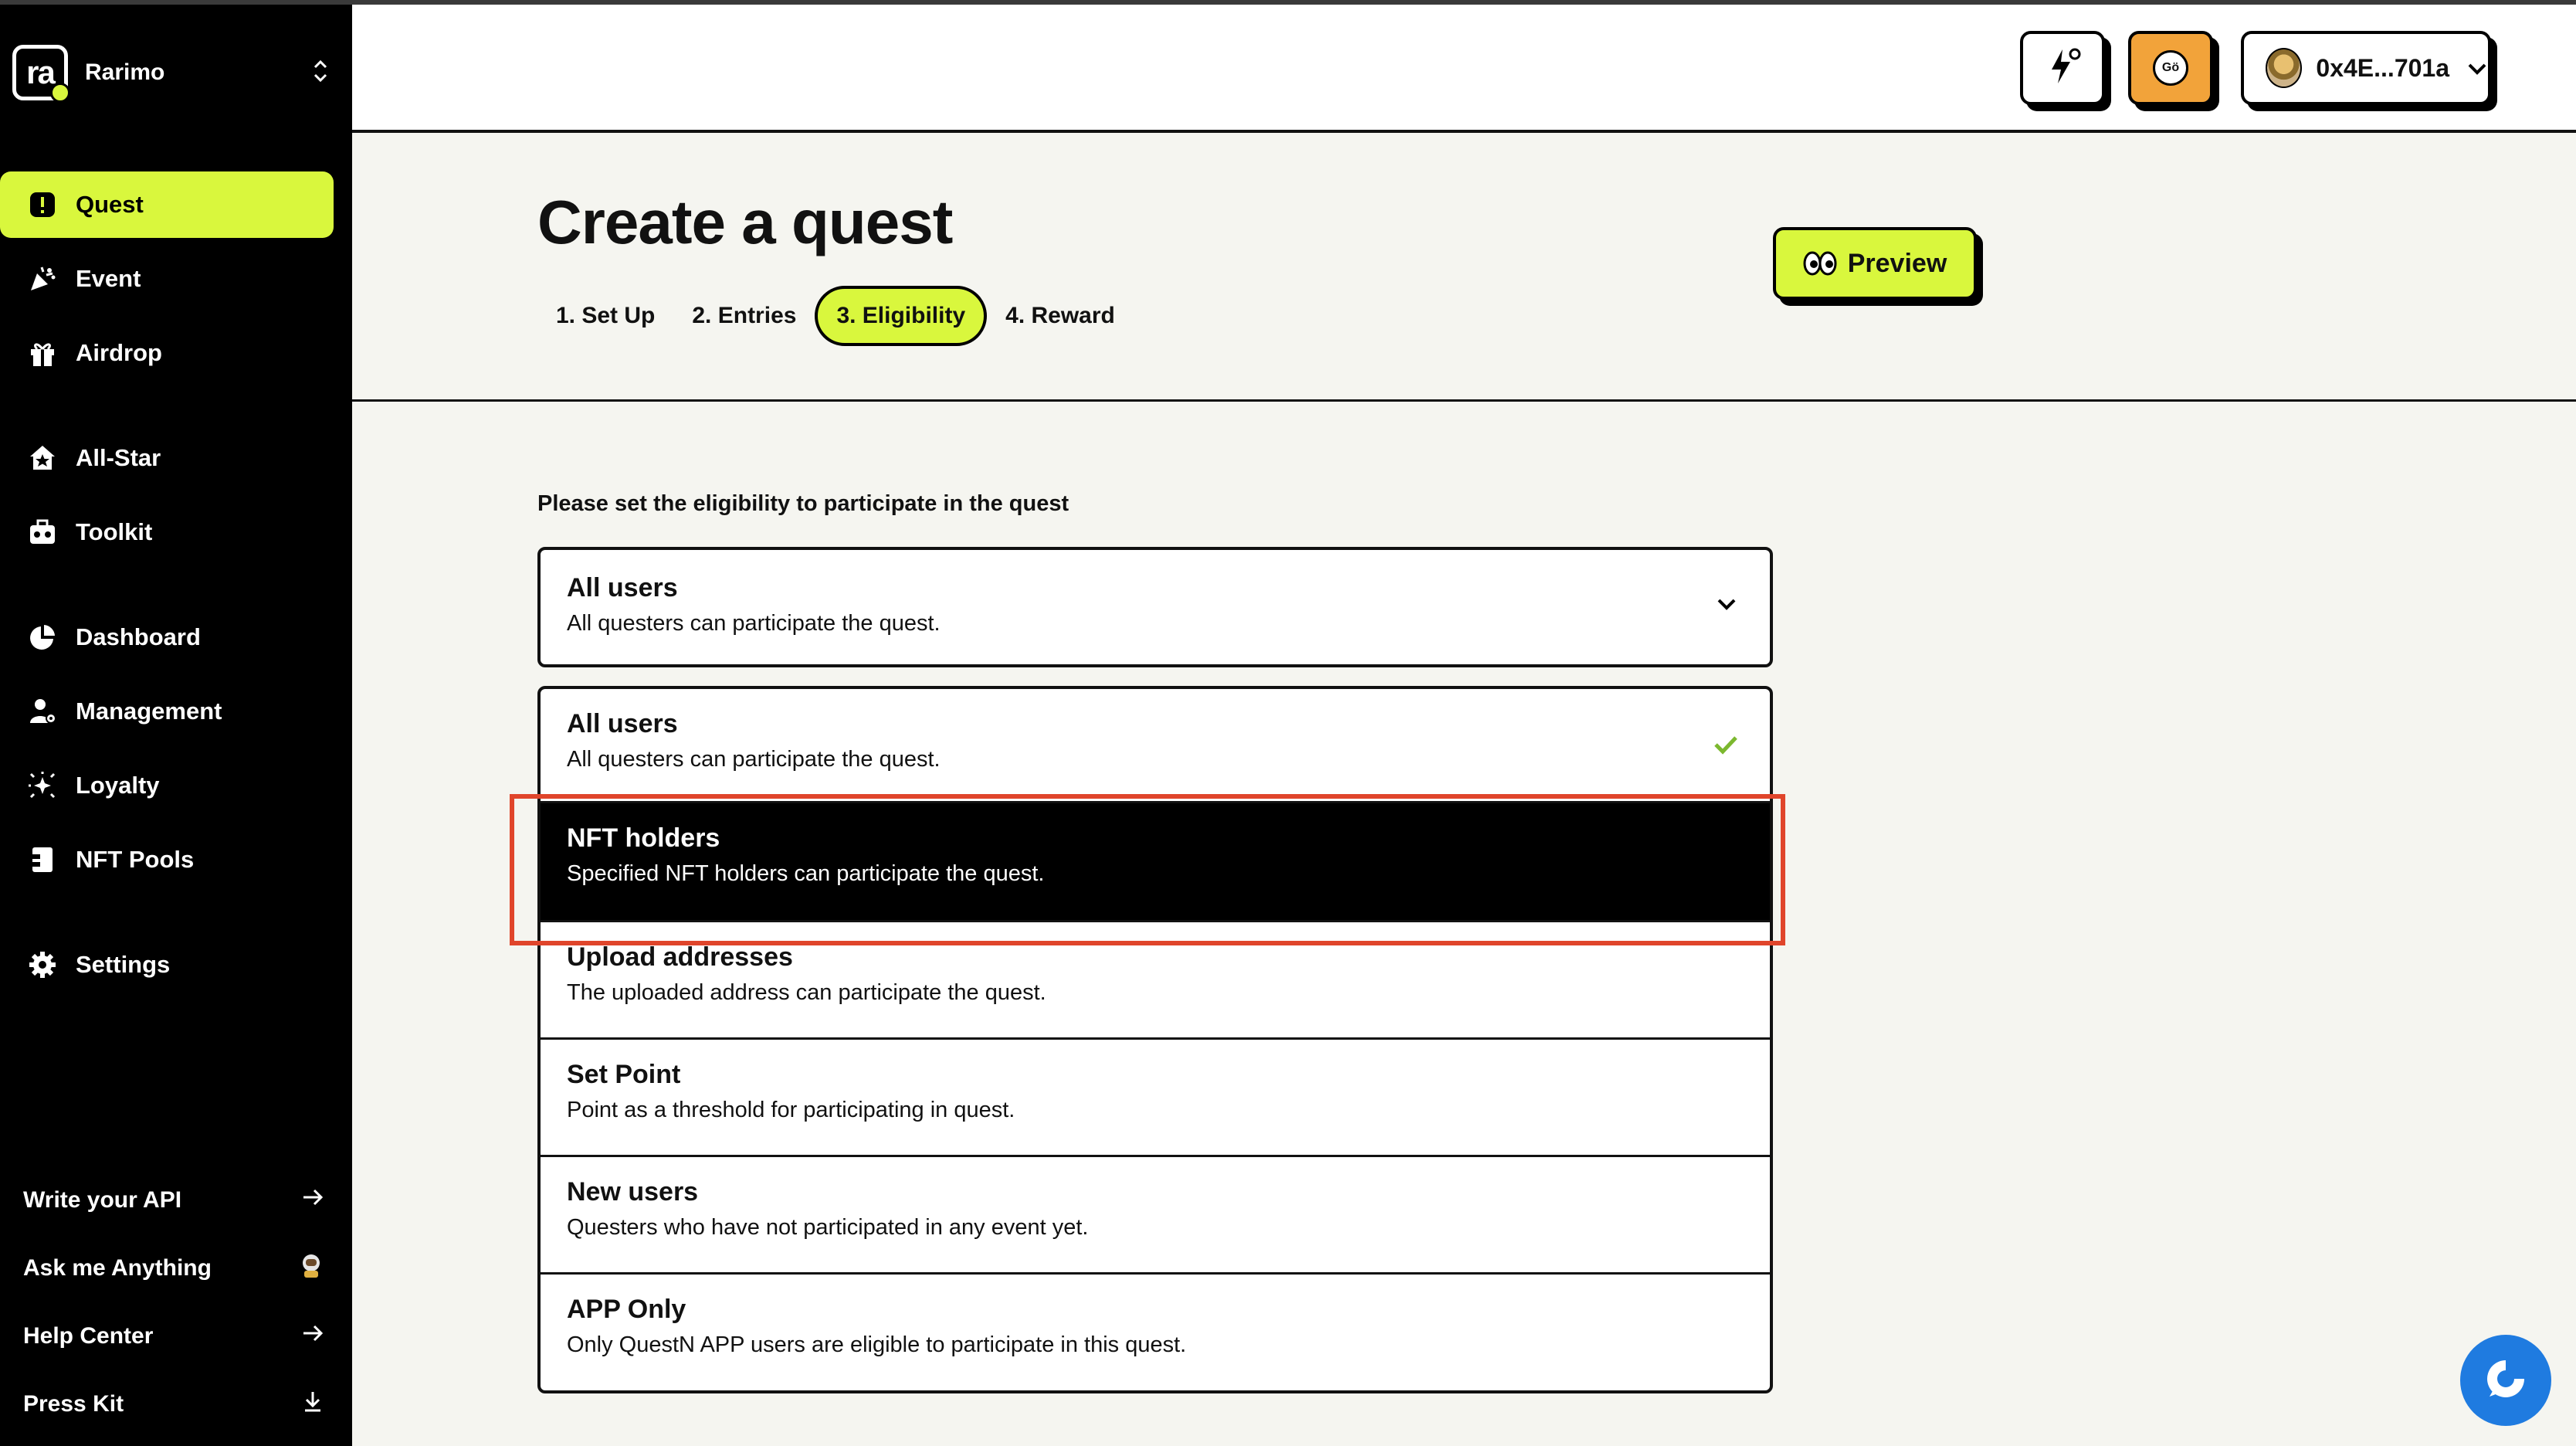 The image size is (2576, 1446). I want to click on sidebar-item-dashboard: Dashboard, so click(167, 637).